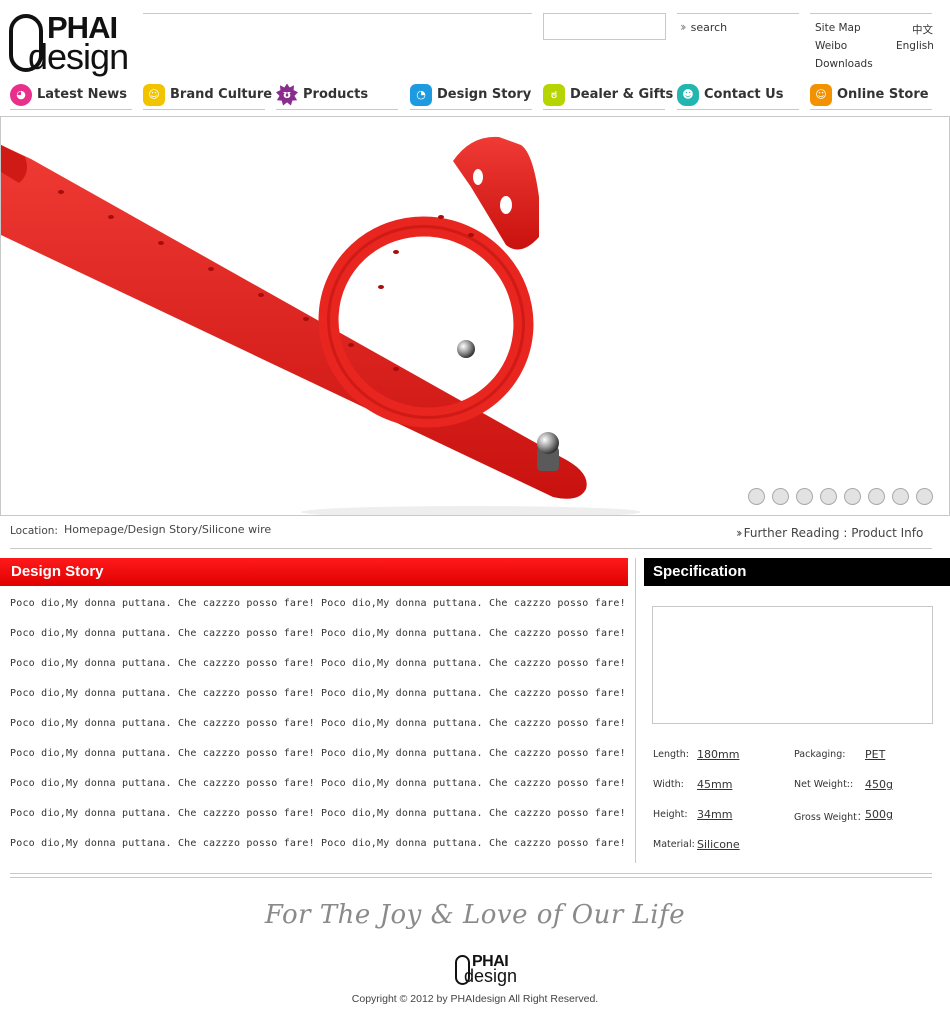  I want to click on smiley-orange-icon: ☺, so click(821, 94).